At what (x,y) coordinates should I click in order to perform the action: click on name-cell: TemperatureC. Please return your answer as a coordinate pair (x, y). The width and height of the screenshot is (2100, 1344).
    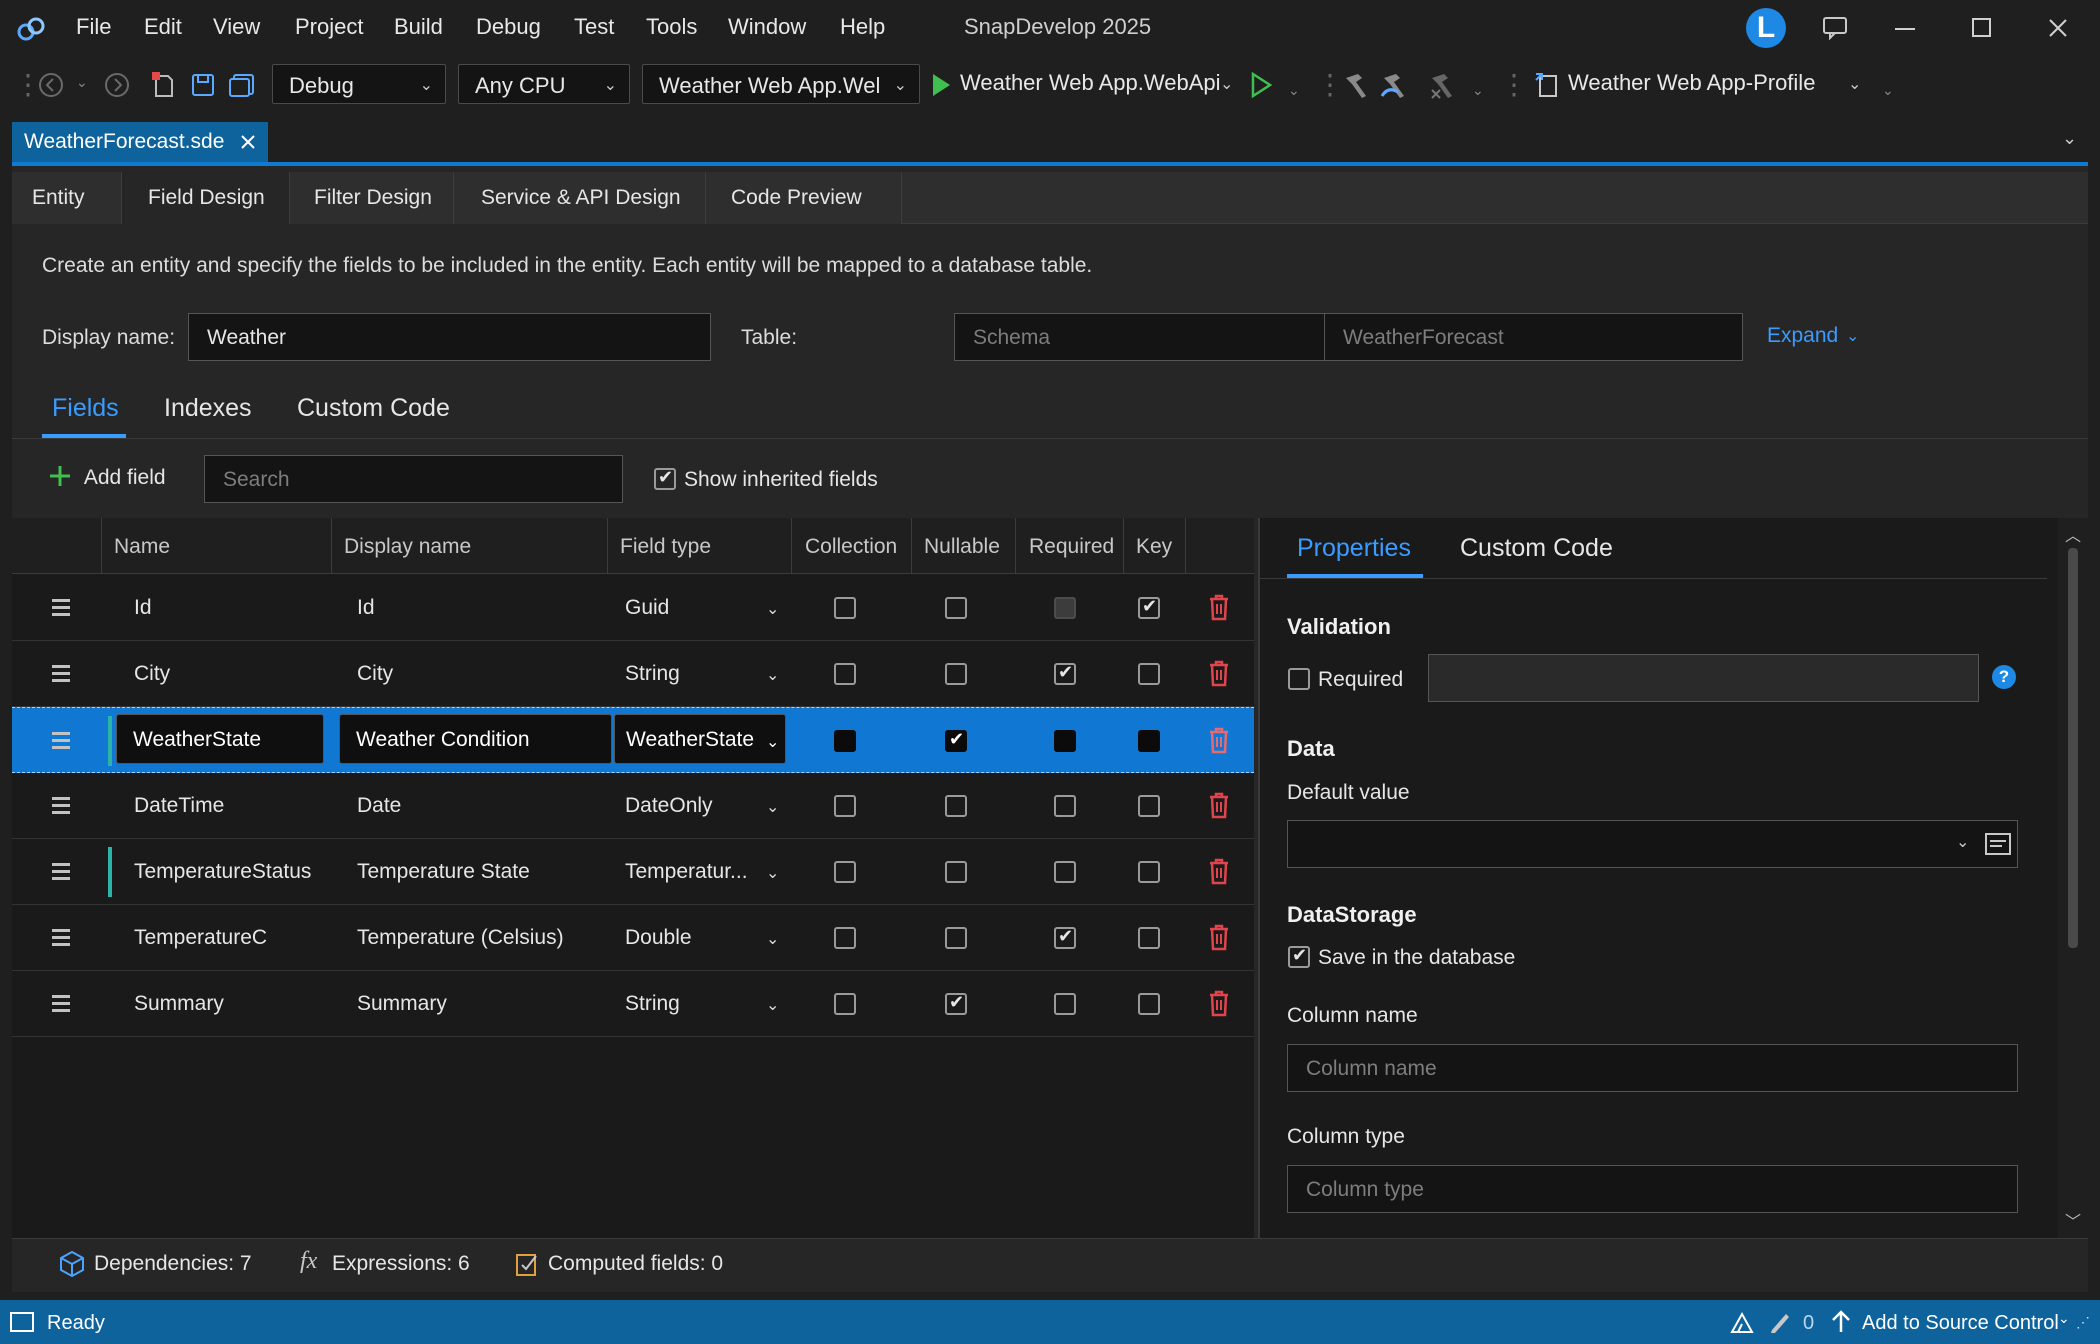
    Looking at the image, I should click on (200, 938).